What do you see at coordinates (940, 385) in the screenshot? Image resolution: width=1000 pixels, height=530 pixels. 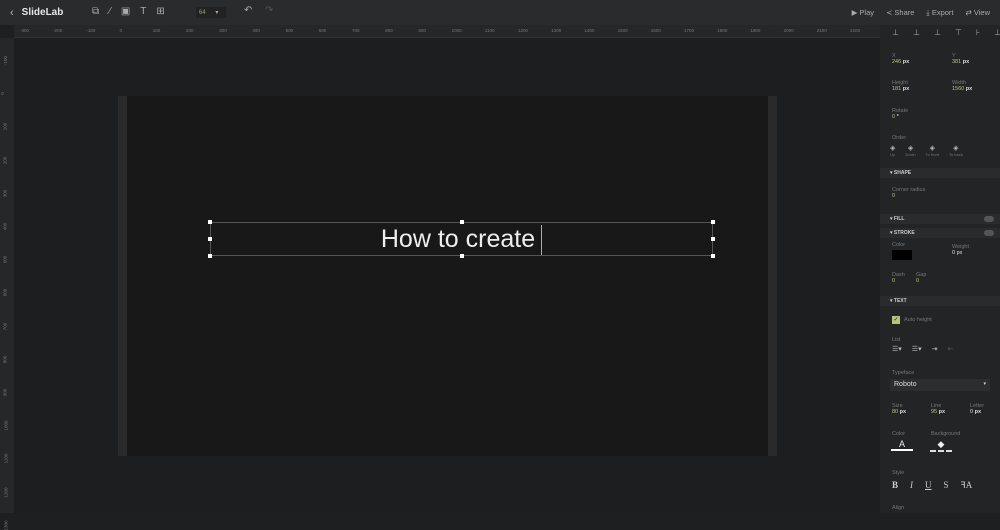 I see `typeface-select: Roboto ▾` at bounding box center [940, 385].